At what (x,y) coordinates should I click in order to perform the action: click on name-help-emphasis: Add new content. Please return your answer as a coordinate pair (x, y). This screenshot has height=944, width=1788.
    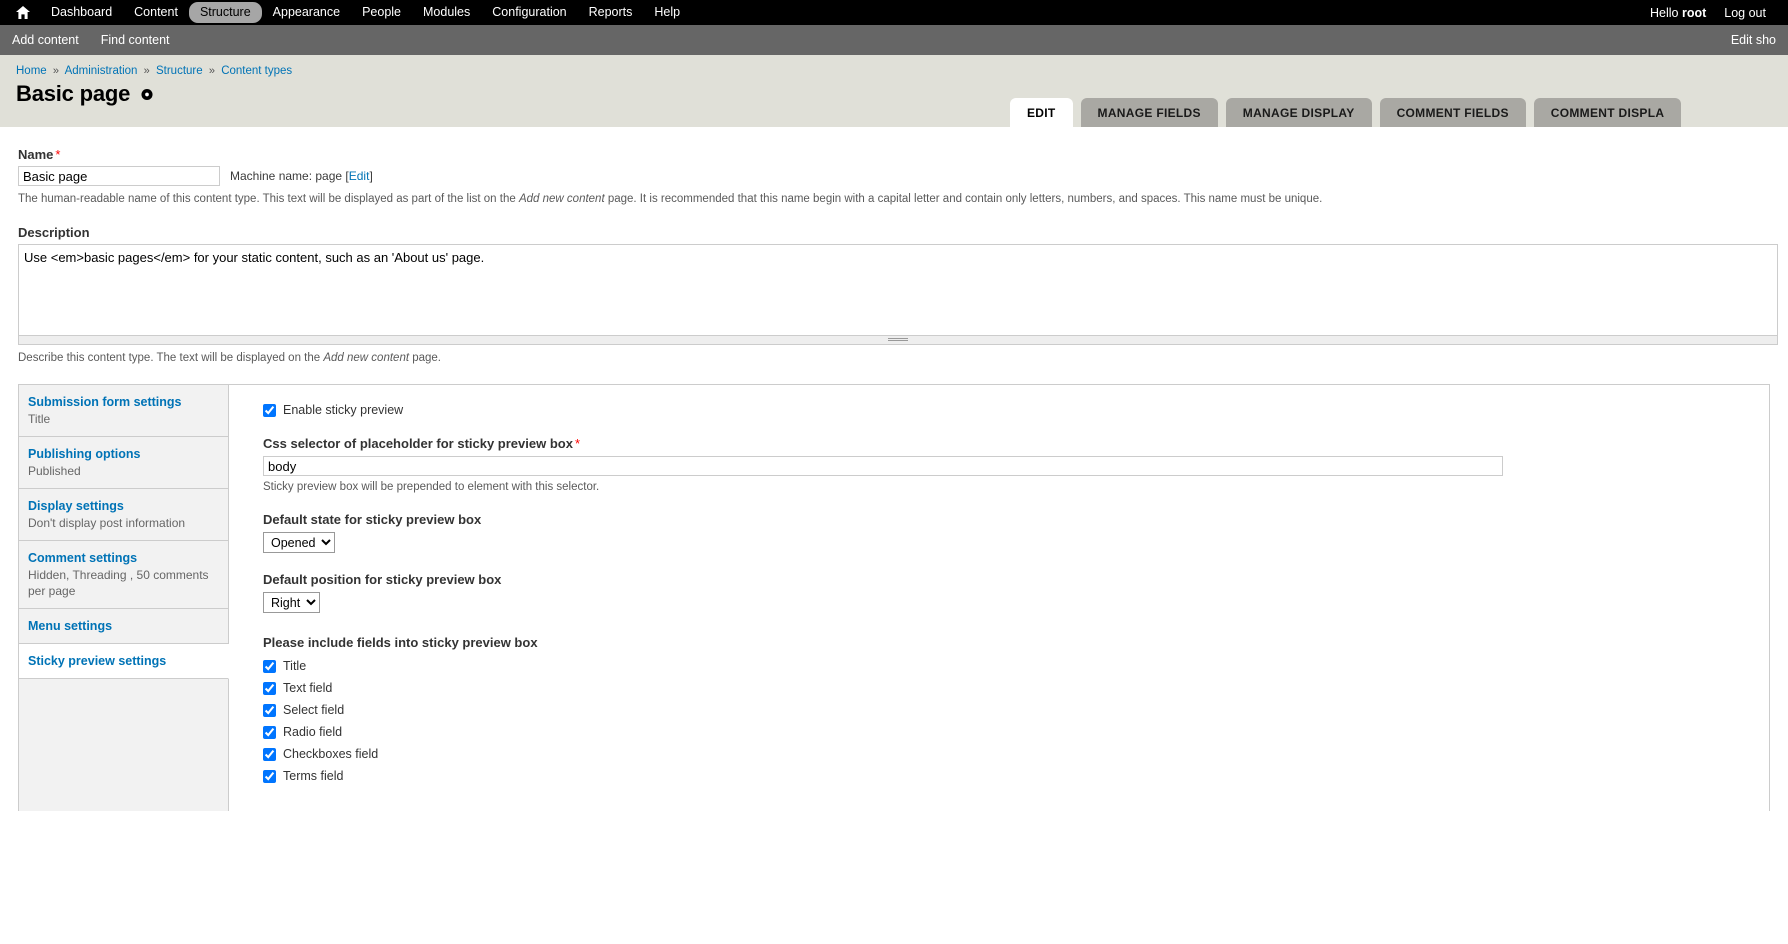
    Looking at the image, I should click on (561, 199).